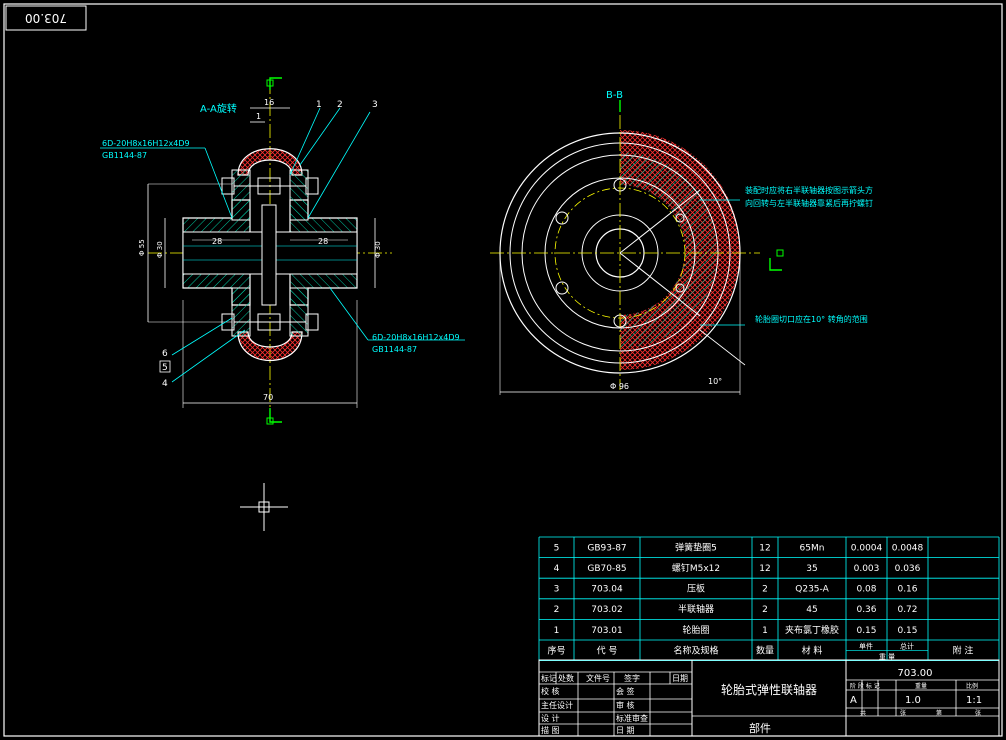 The height and width of the screenshot is (740, 1006). What do you see at coordinates (867, 548) in the screenshot?
I see `parts-row-unit_wt: 0.0004` at bounding box center [867, 548].